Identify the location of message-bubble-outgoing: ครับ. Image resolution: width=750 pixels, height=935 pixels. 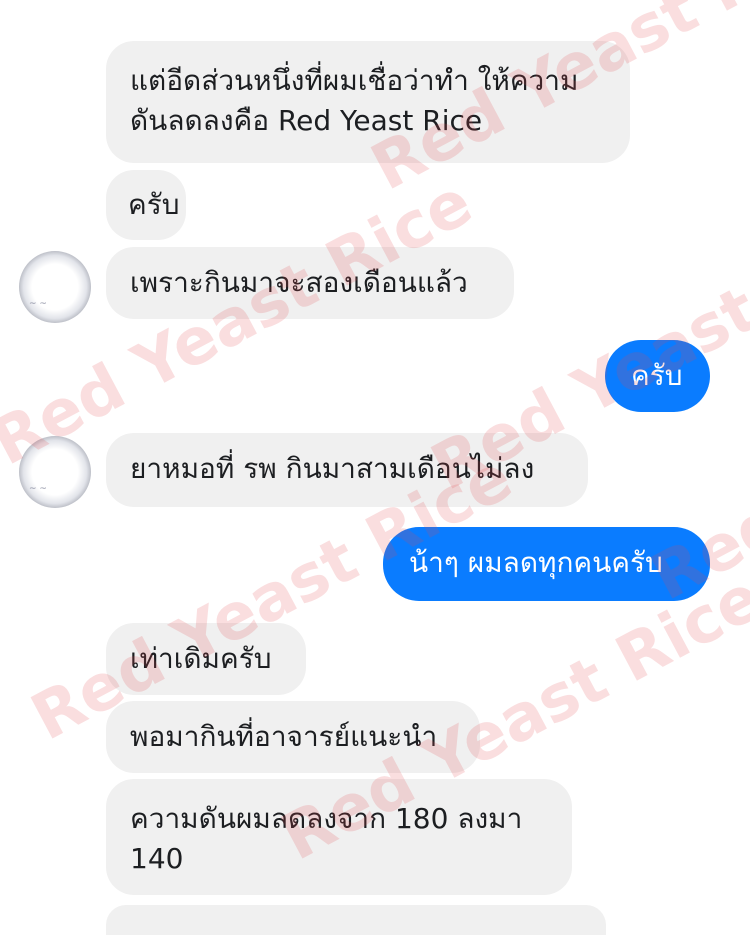
(657, 376).